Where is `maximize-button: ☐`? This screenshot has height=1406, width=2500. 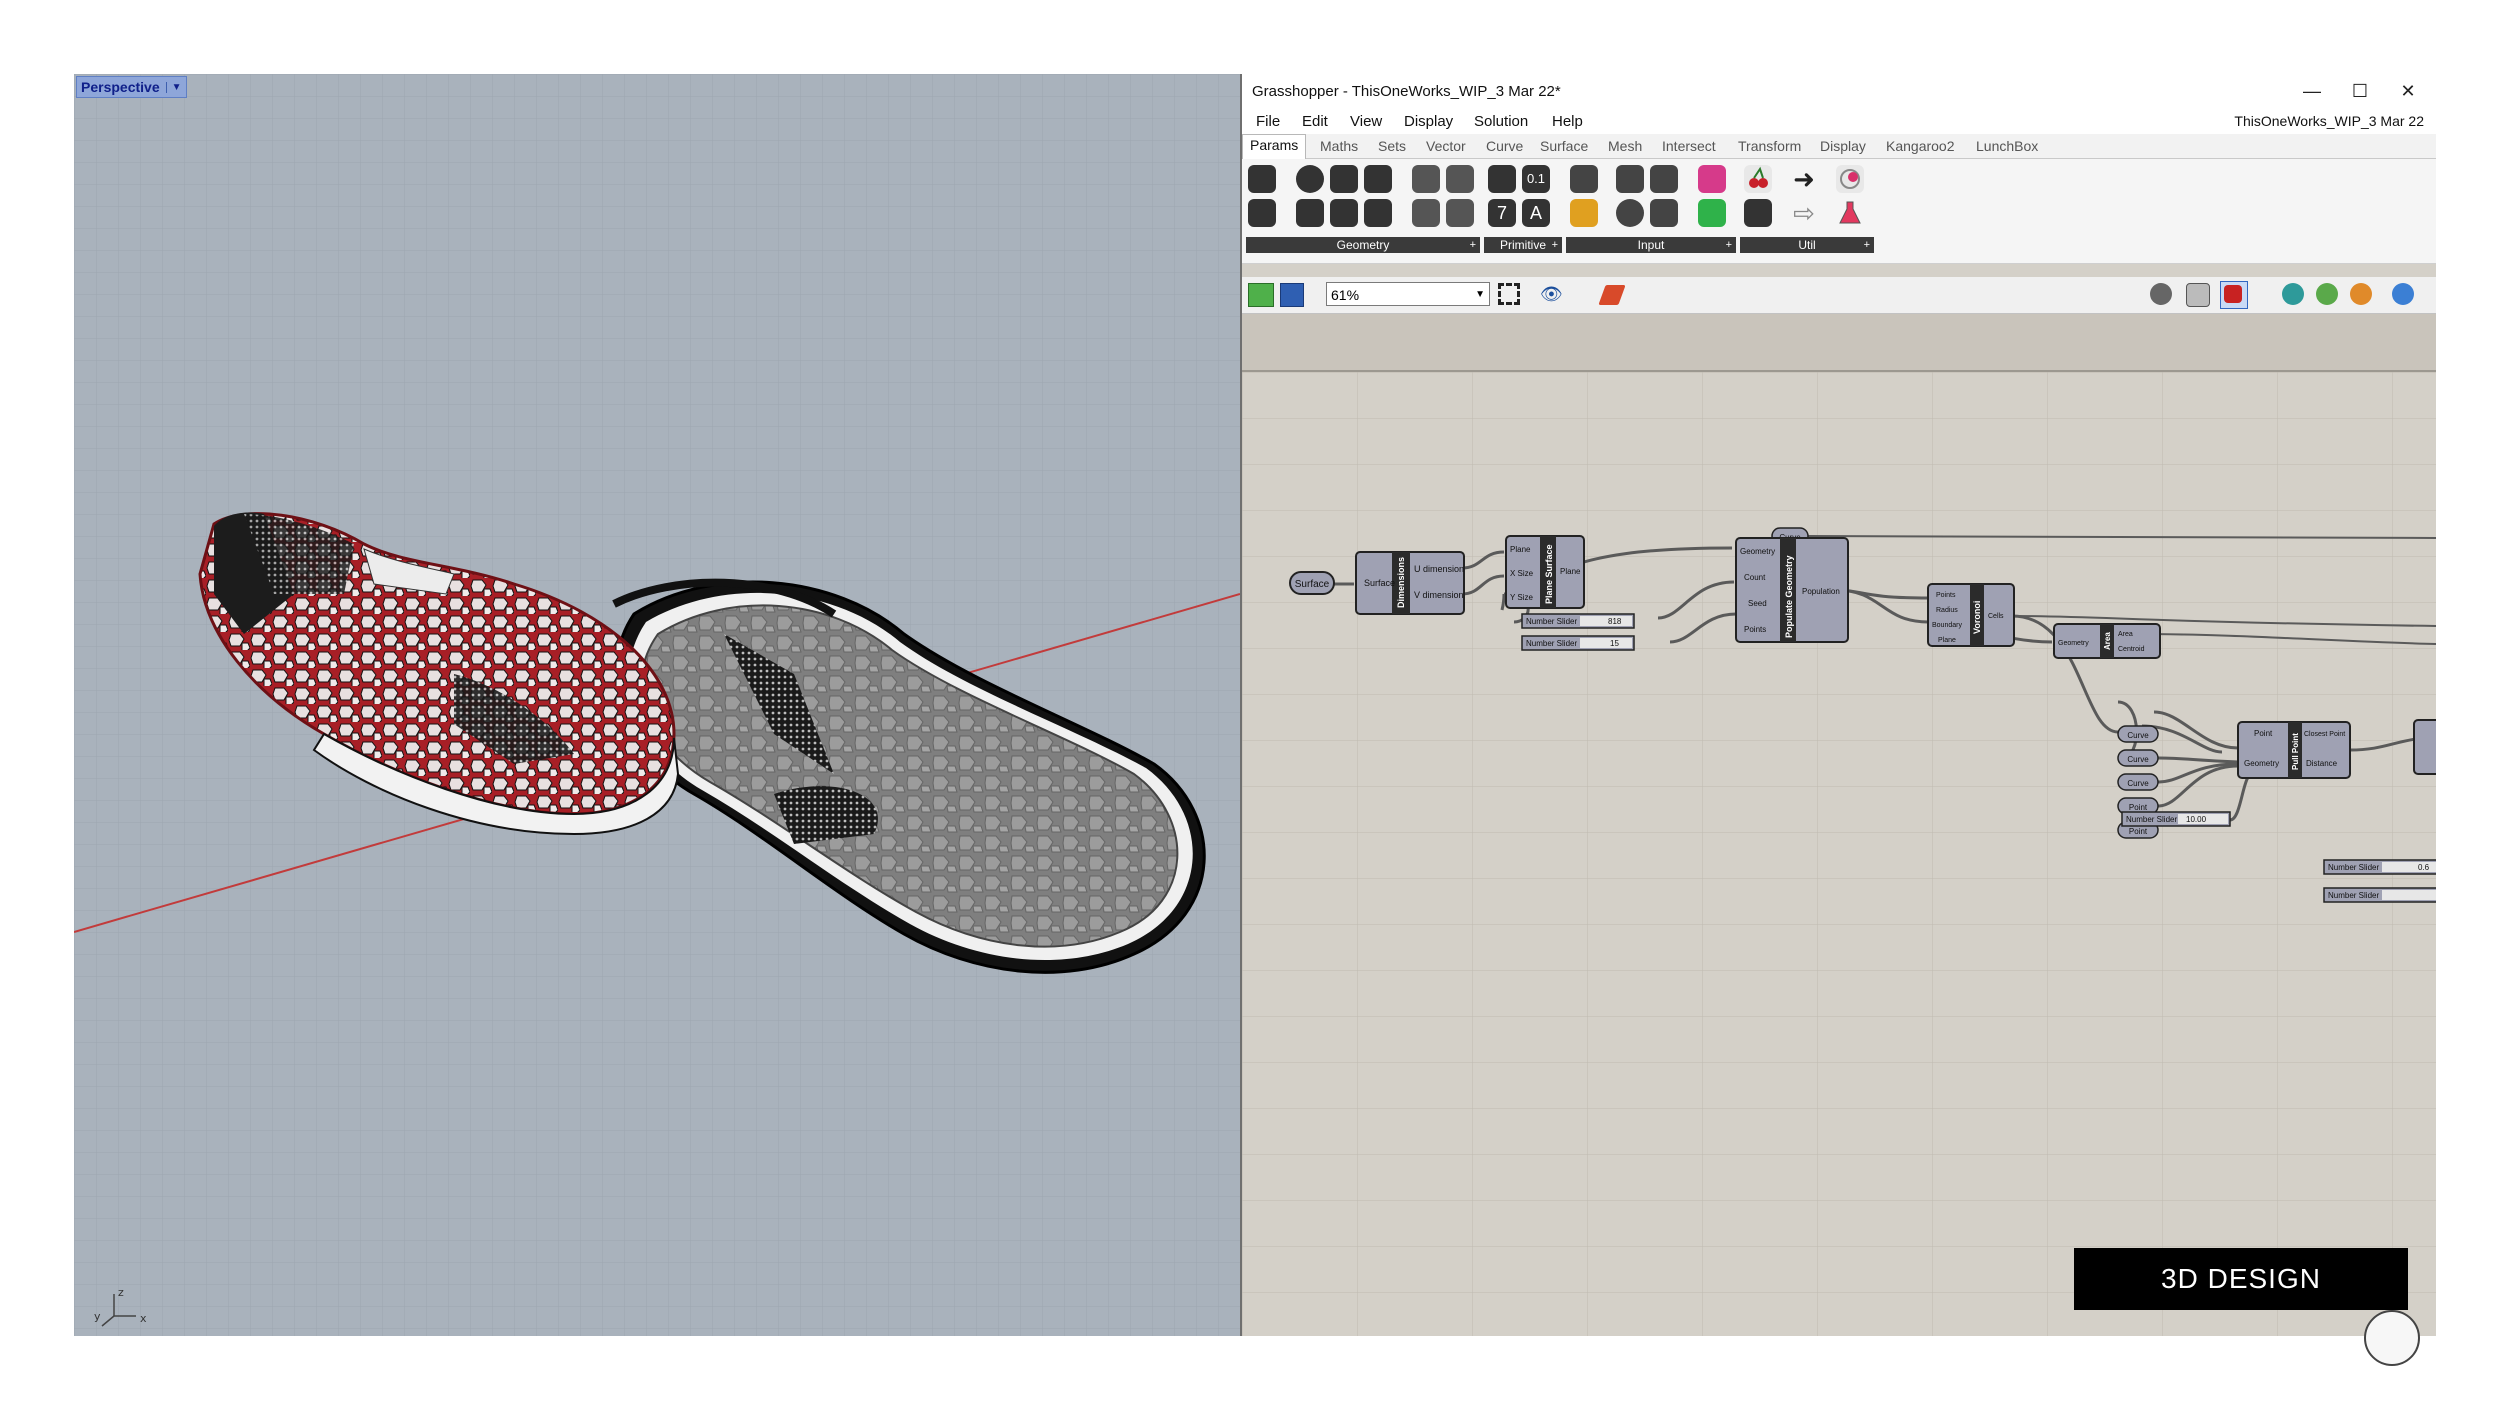
maximize-button: ☐ is located at coordinates (2360, 91).